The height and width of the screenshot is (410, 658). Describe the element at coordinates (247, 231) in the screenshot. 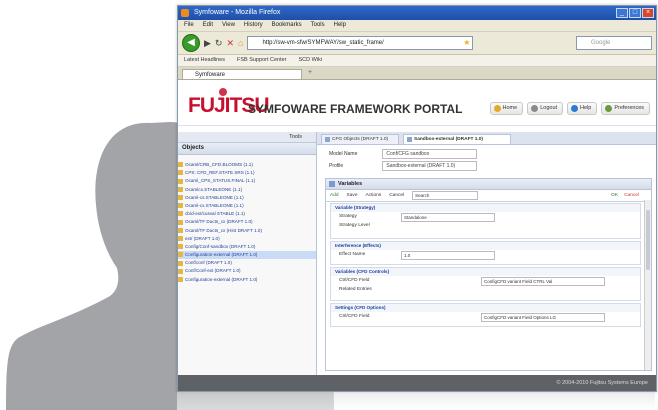

I see `tree-item: Ocaml/TF Ducts_cx (Hint DRAFT 1.0)` at that location.